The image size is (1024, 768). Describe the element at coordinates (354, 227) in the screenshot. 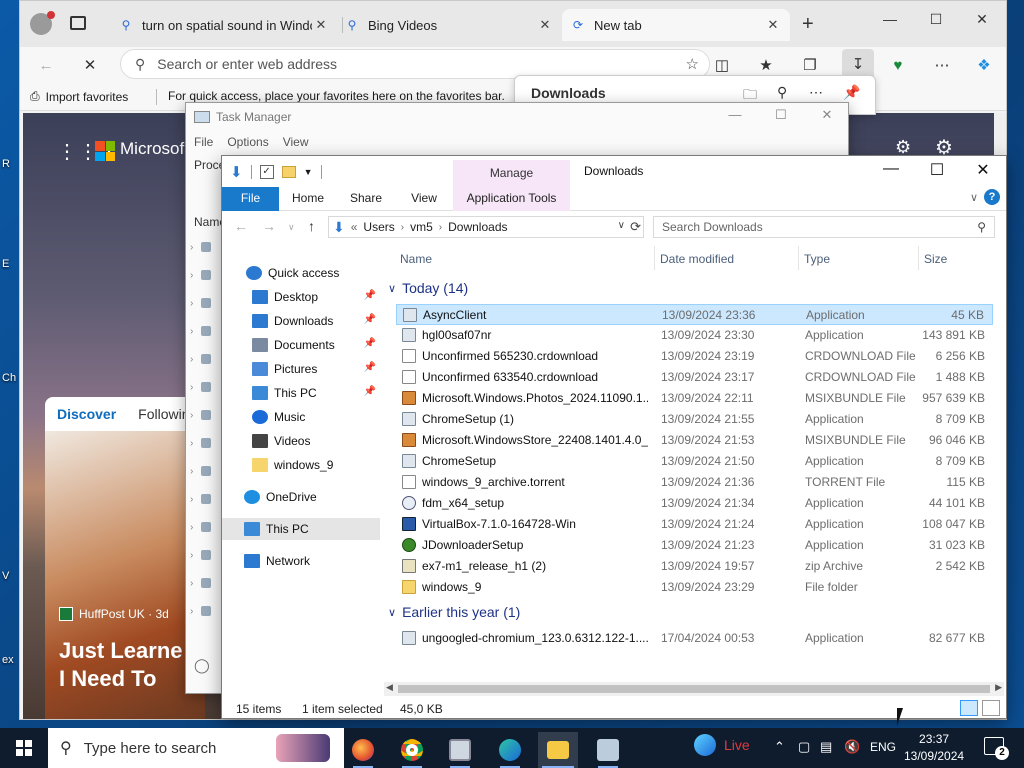

I see `overflow-chevron-icon: «` at that location.